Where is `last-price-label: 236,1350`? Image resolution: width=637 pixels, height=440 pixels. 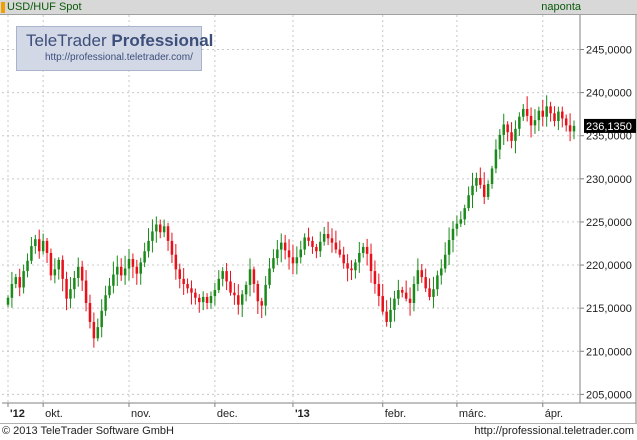 last-price-label: 236,1350 is located at coordinates (609, 127).